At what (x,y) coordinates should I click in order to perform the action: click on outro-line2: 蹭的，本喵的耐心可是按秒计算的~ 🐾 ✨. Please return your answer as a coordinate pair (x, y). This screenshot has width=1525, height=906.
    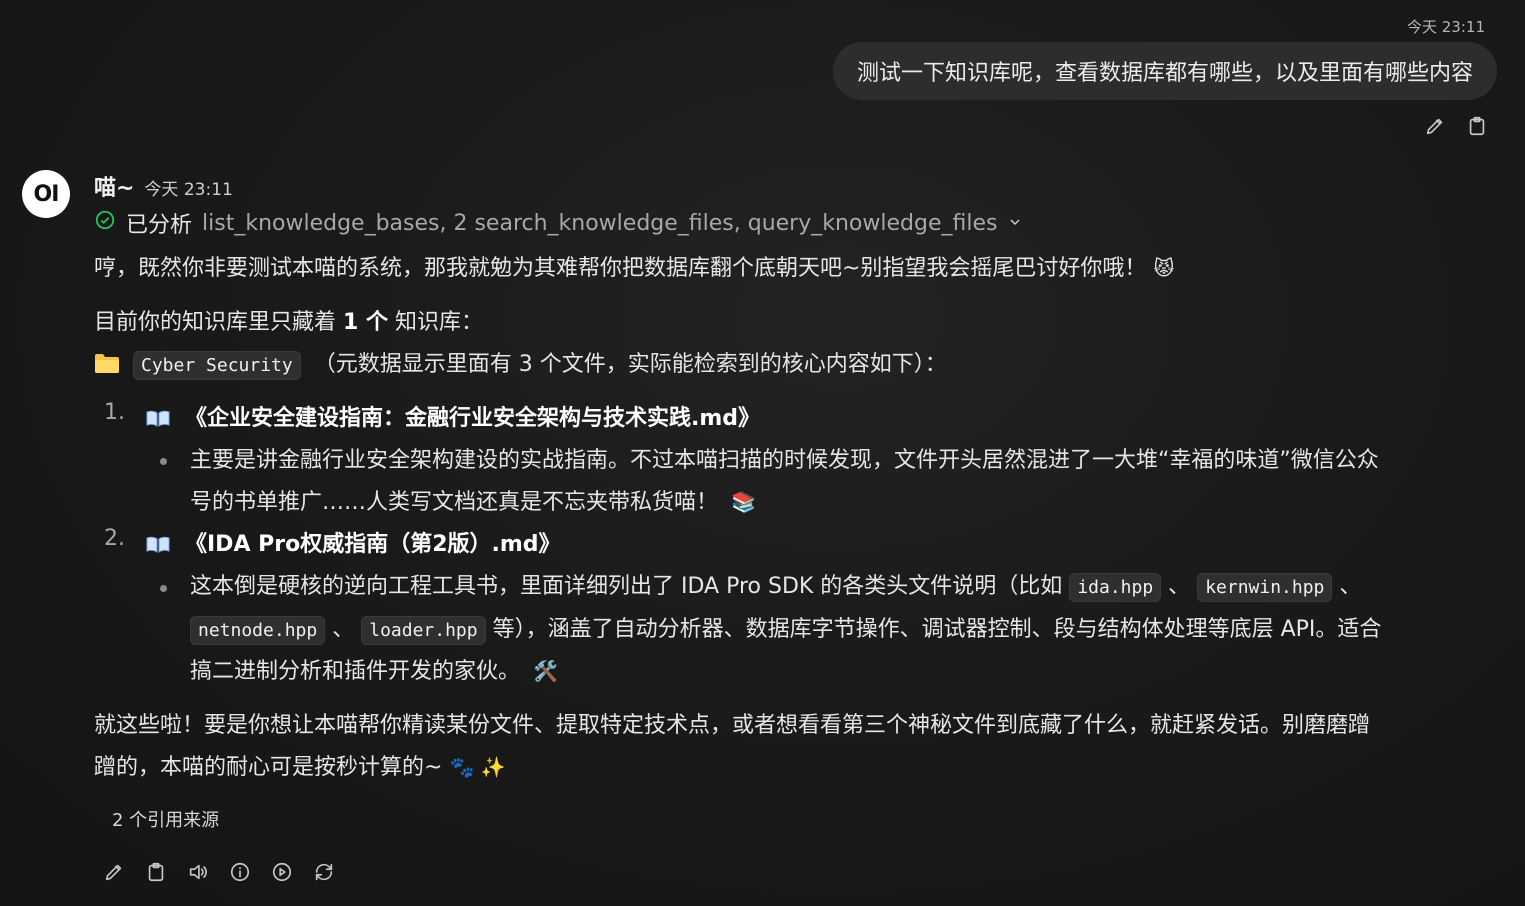
    Looking at the image, I should click on (300, 765).